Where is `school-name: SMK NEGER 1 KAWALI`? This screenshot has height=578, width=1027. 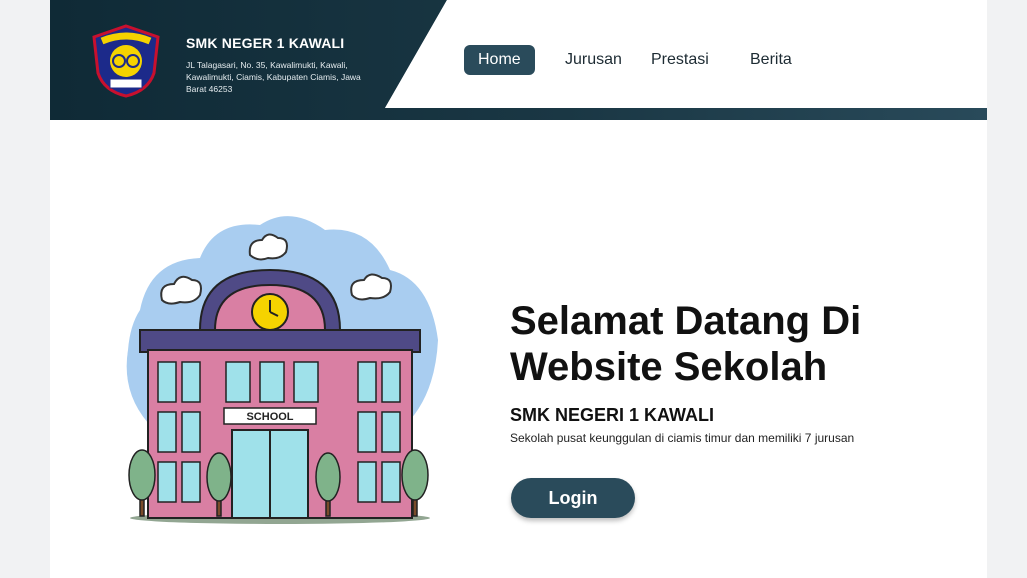 school-name: SMK NEGER 1 KAWALI is located at coordinates (265, 43).